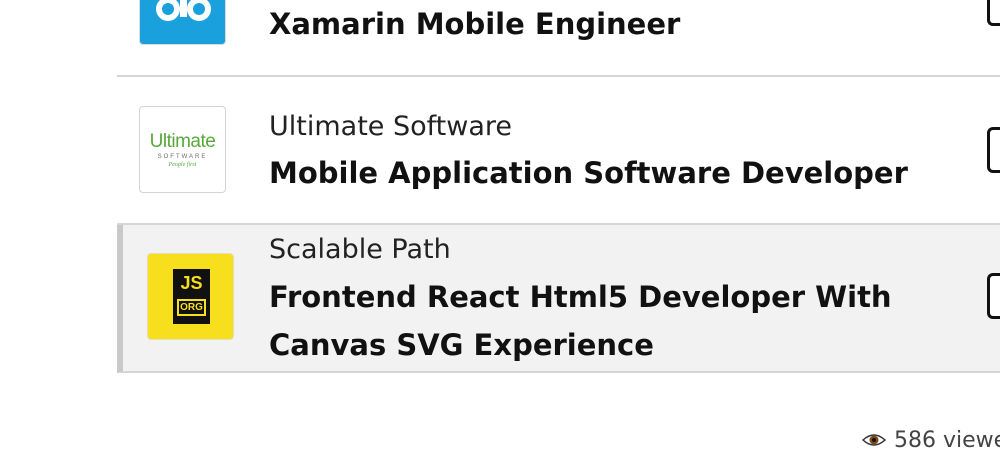  What do you see at coordinates (589, 173) in the screenshot?
I see `job-title: Mobile Application Software Developer` at bounding box center [589, 173].